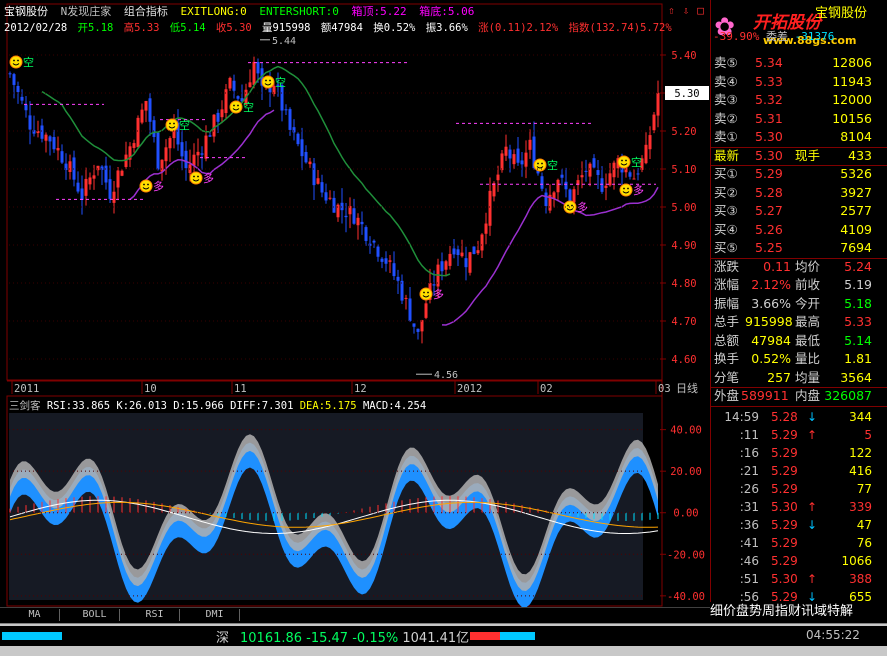 Image resolution: width=887 pixels, height=656 pixels. Describe the element at coordinates (856, 377) in the screenshot. I see `stat-value: 3564` at that location.